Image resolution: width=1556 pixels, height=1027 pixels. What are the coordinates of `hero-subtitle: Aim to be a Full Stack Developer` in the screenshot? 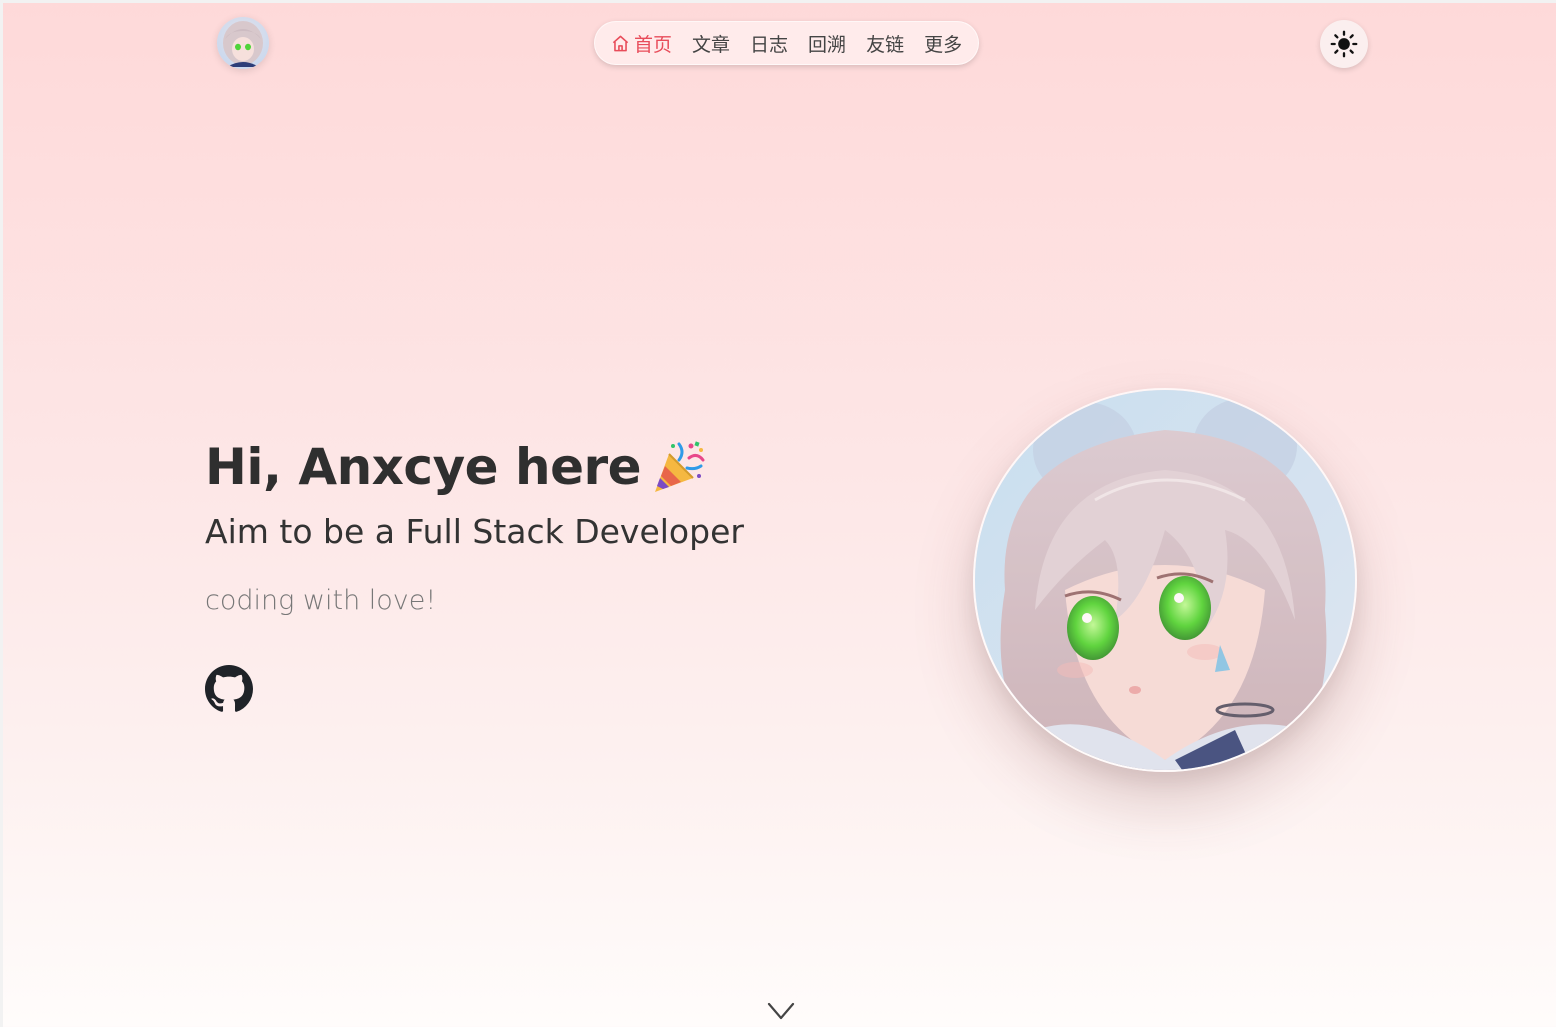 It's located at (474, 531).